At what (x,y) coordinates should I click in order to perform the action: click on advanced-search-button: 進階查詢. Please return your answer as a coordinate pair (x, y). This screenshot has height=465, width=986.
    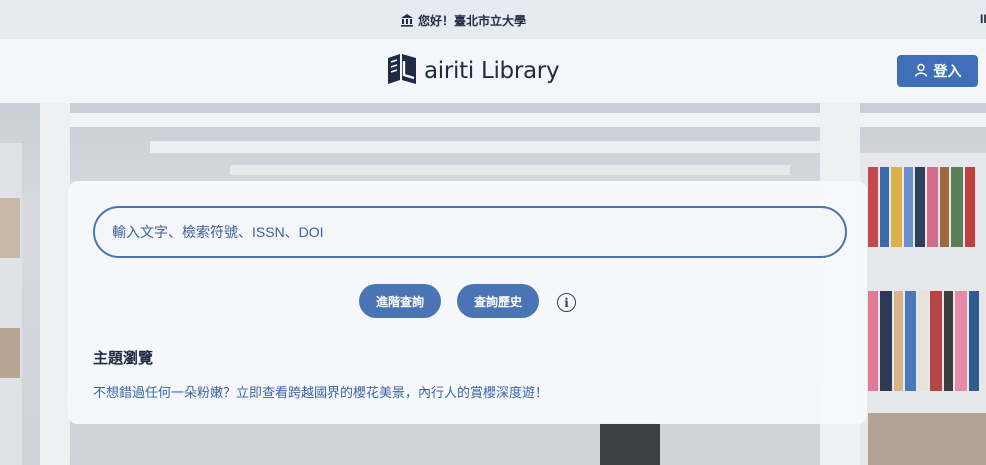
    Looking at the image, I should click on (400, 301).